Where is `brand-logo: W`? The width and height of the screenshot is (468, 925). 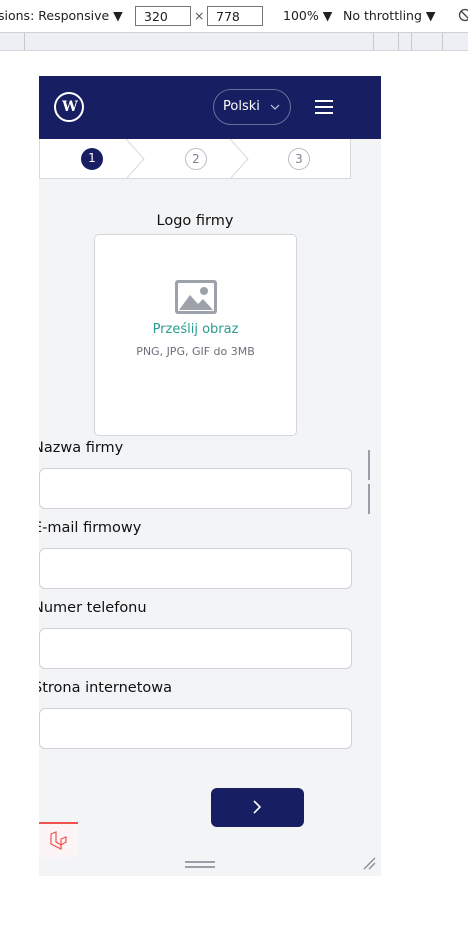 brand-logo: W is located at coordinates (69, 107).